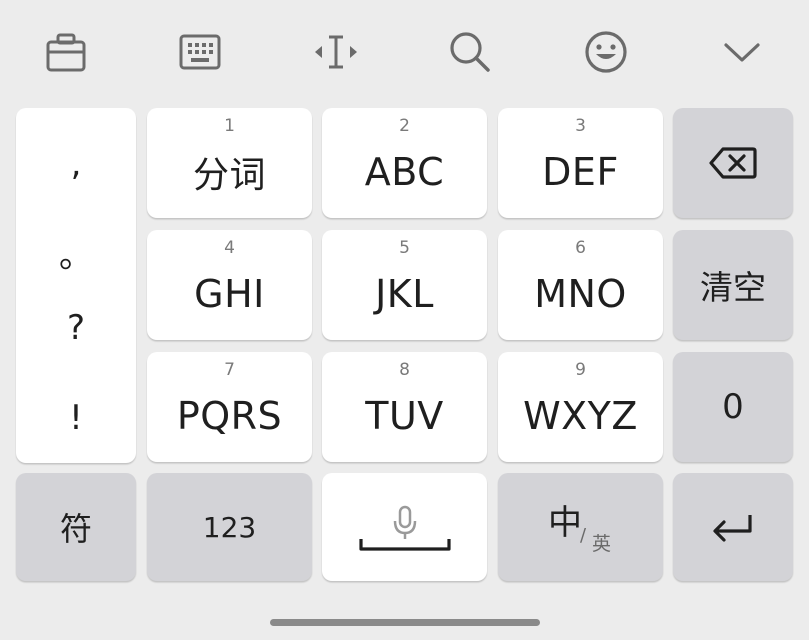 This screenshot has width=809, height=640. I want to click on numbers-button: 123, so click(229, 527).